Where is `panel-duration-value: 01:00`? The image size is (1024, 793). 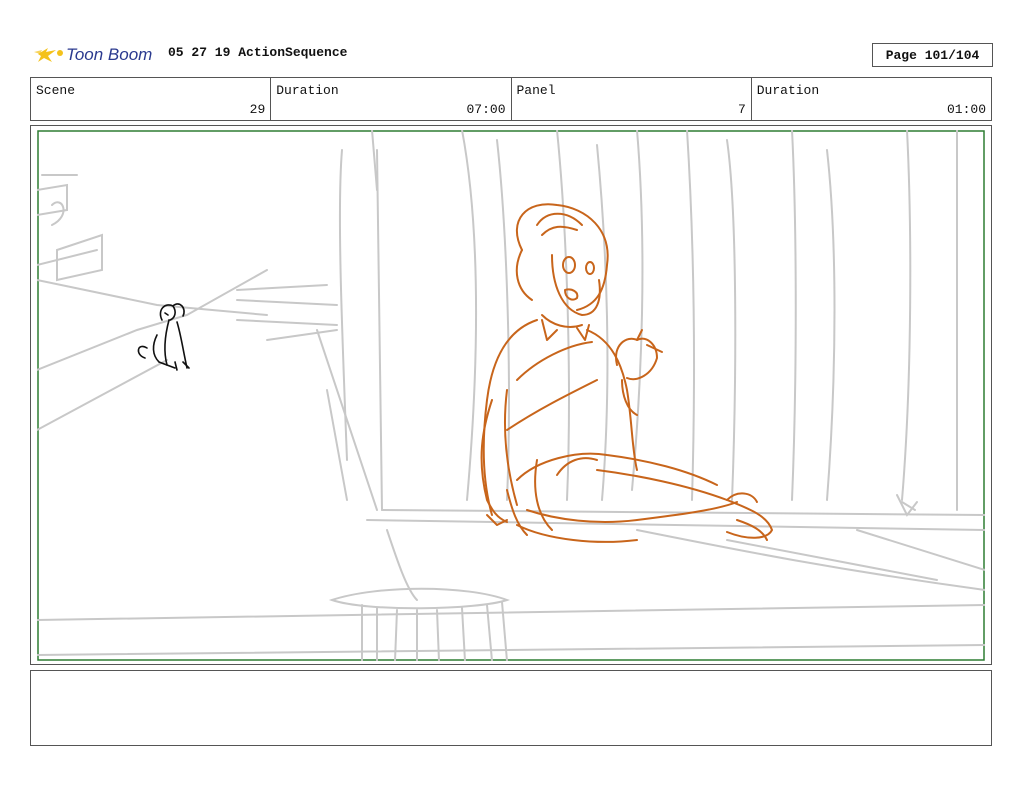
panel-duration-value: 01:00 is located at coordinates (966, 109).